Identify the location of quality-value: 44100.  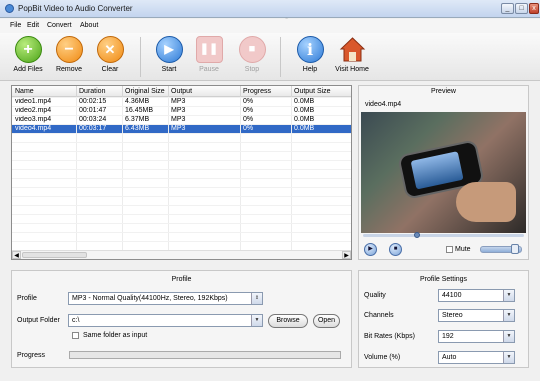
(452, 295).